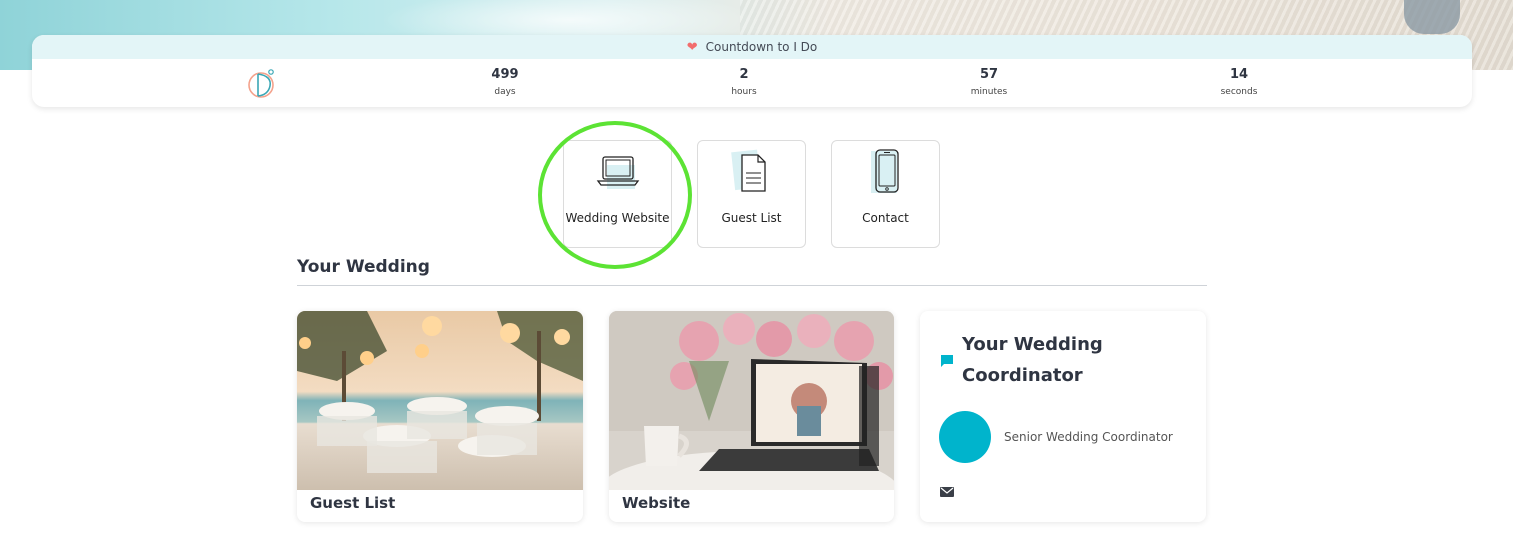 Image resolution: width=1513 pixels, height=545 pixels. Describe the element at coordinates (505, 92) in the screenshot. I see `days-label: days` at that location.